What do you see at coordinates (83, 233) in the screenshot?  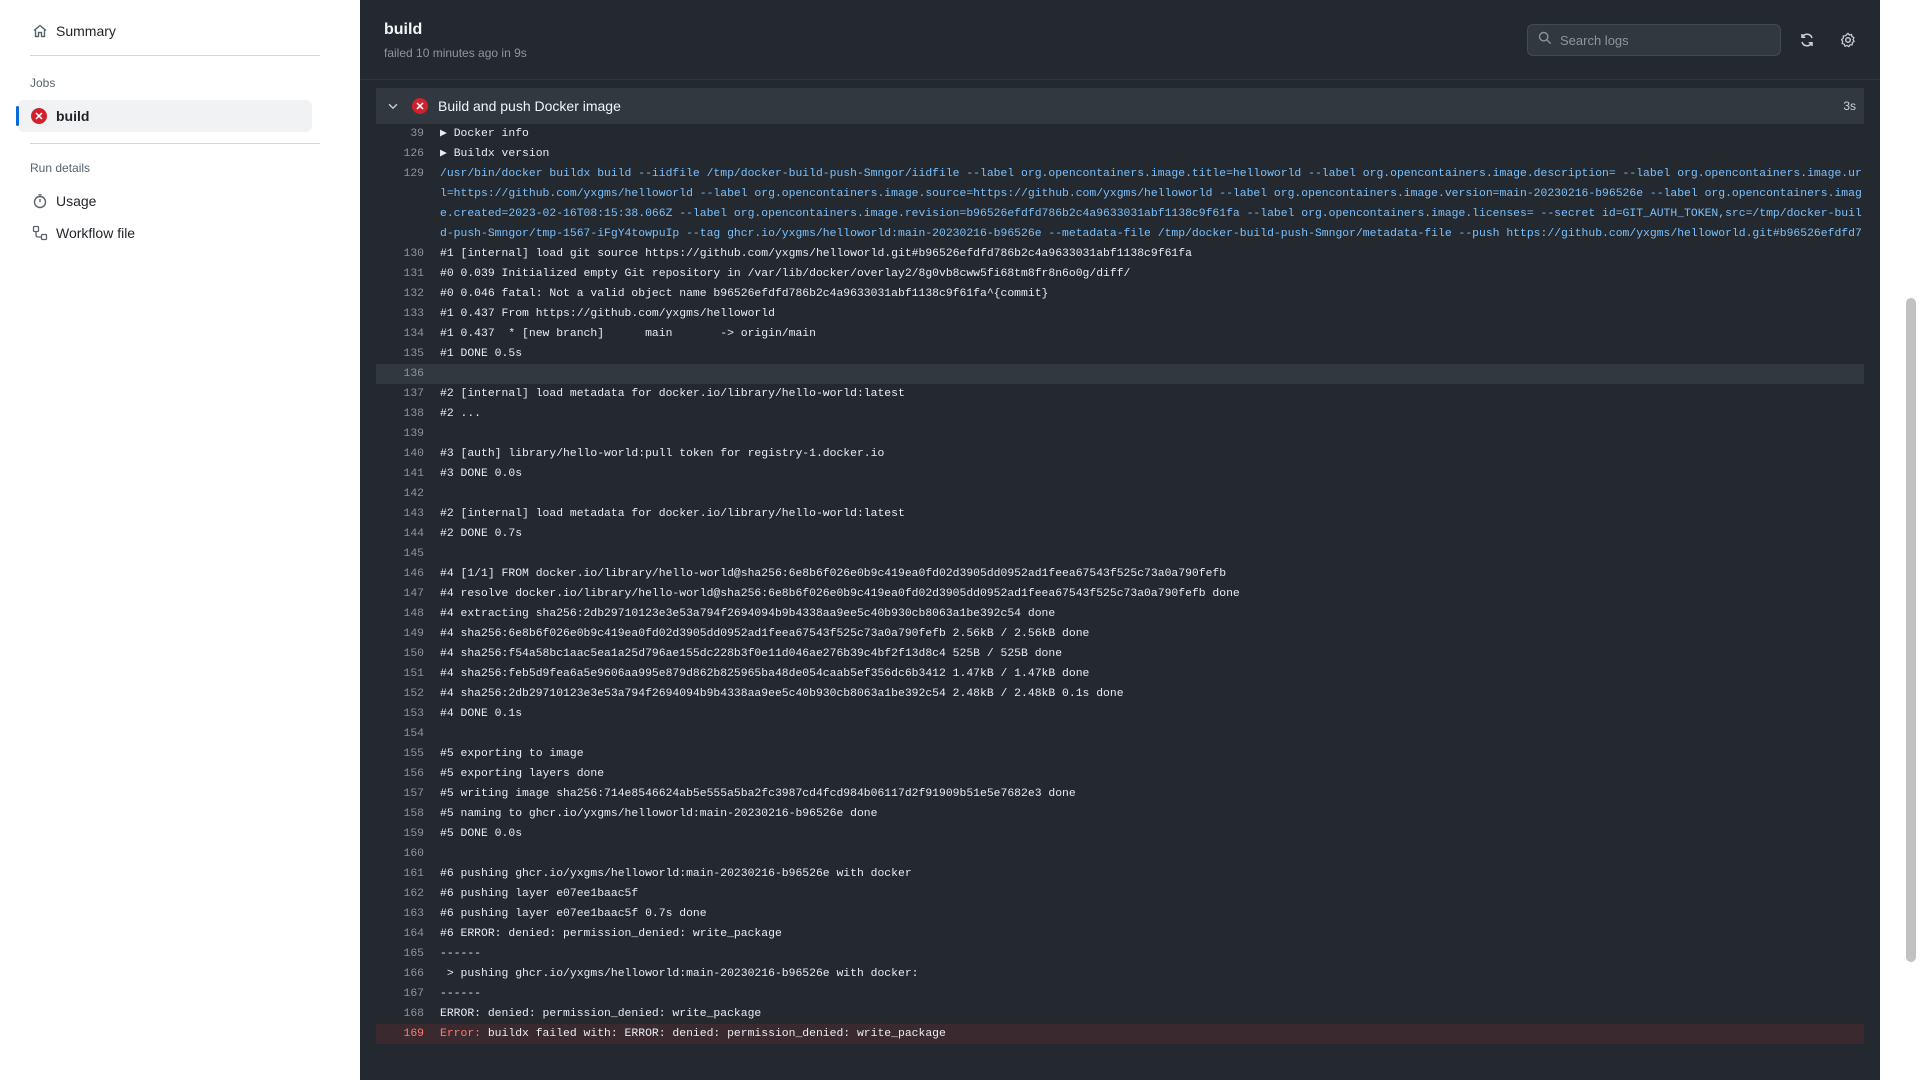 I see `sidebar-item-workflow-file: Workflow file` at bounding box center [83, 233].